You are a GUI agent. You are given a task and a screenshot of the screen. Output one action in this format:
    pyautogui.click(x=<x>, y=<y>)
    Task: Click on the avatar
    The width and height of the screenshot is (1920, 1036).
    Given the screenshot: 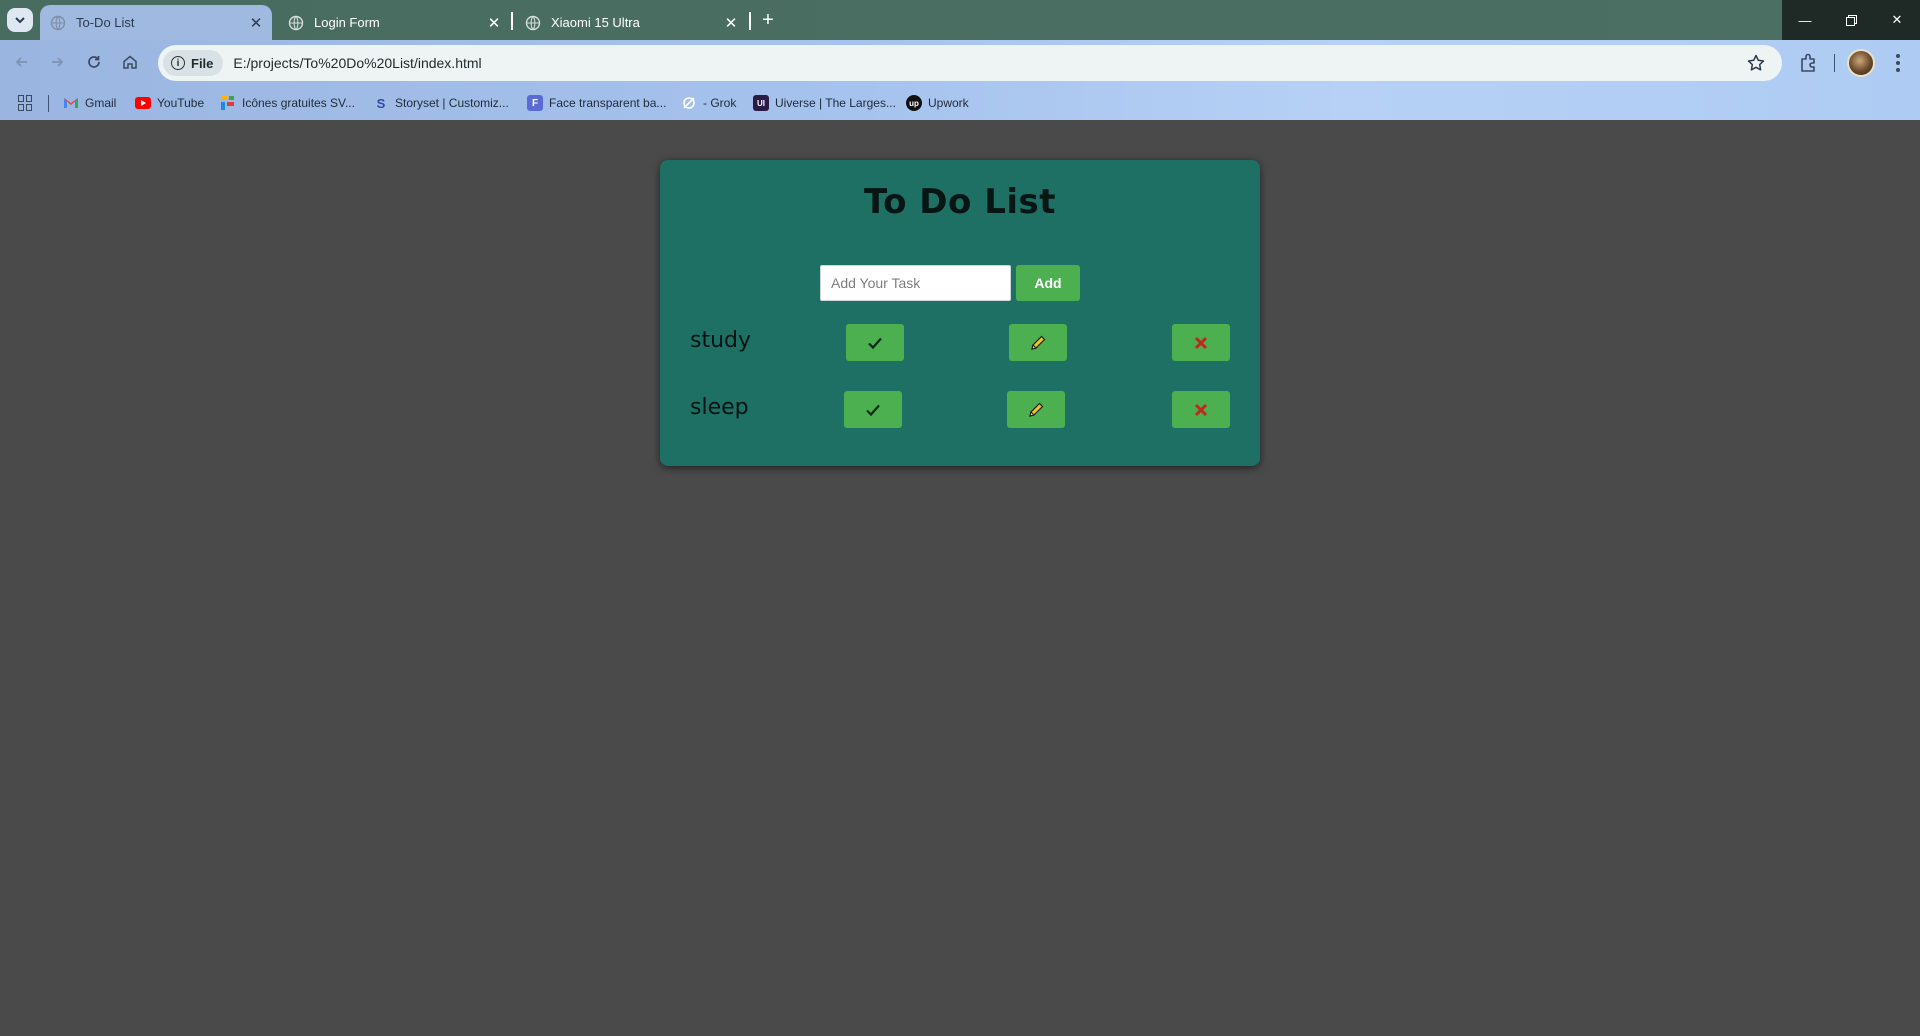 What is the action you would take?
    pyautogui.click(x=1861, y=63)
    